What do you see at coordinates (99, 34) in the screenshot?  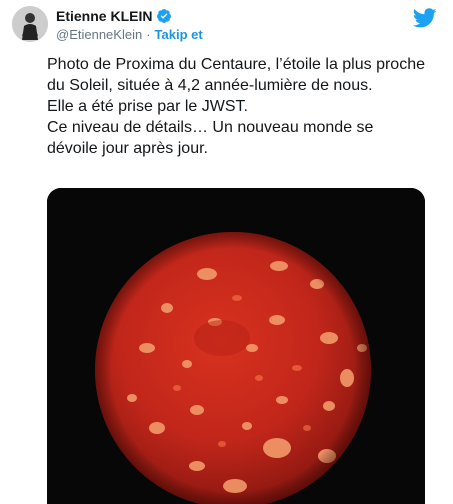 I see `author-handle: @EtienneKlein` at bounding box center [99, 34].